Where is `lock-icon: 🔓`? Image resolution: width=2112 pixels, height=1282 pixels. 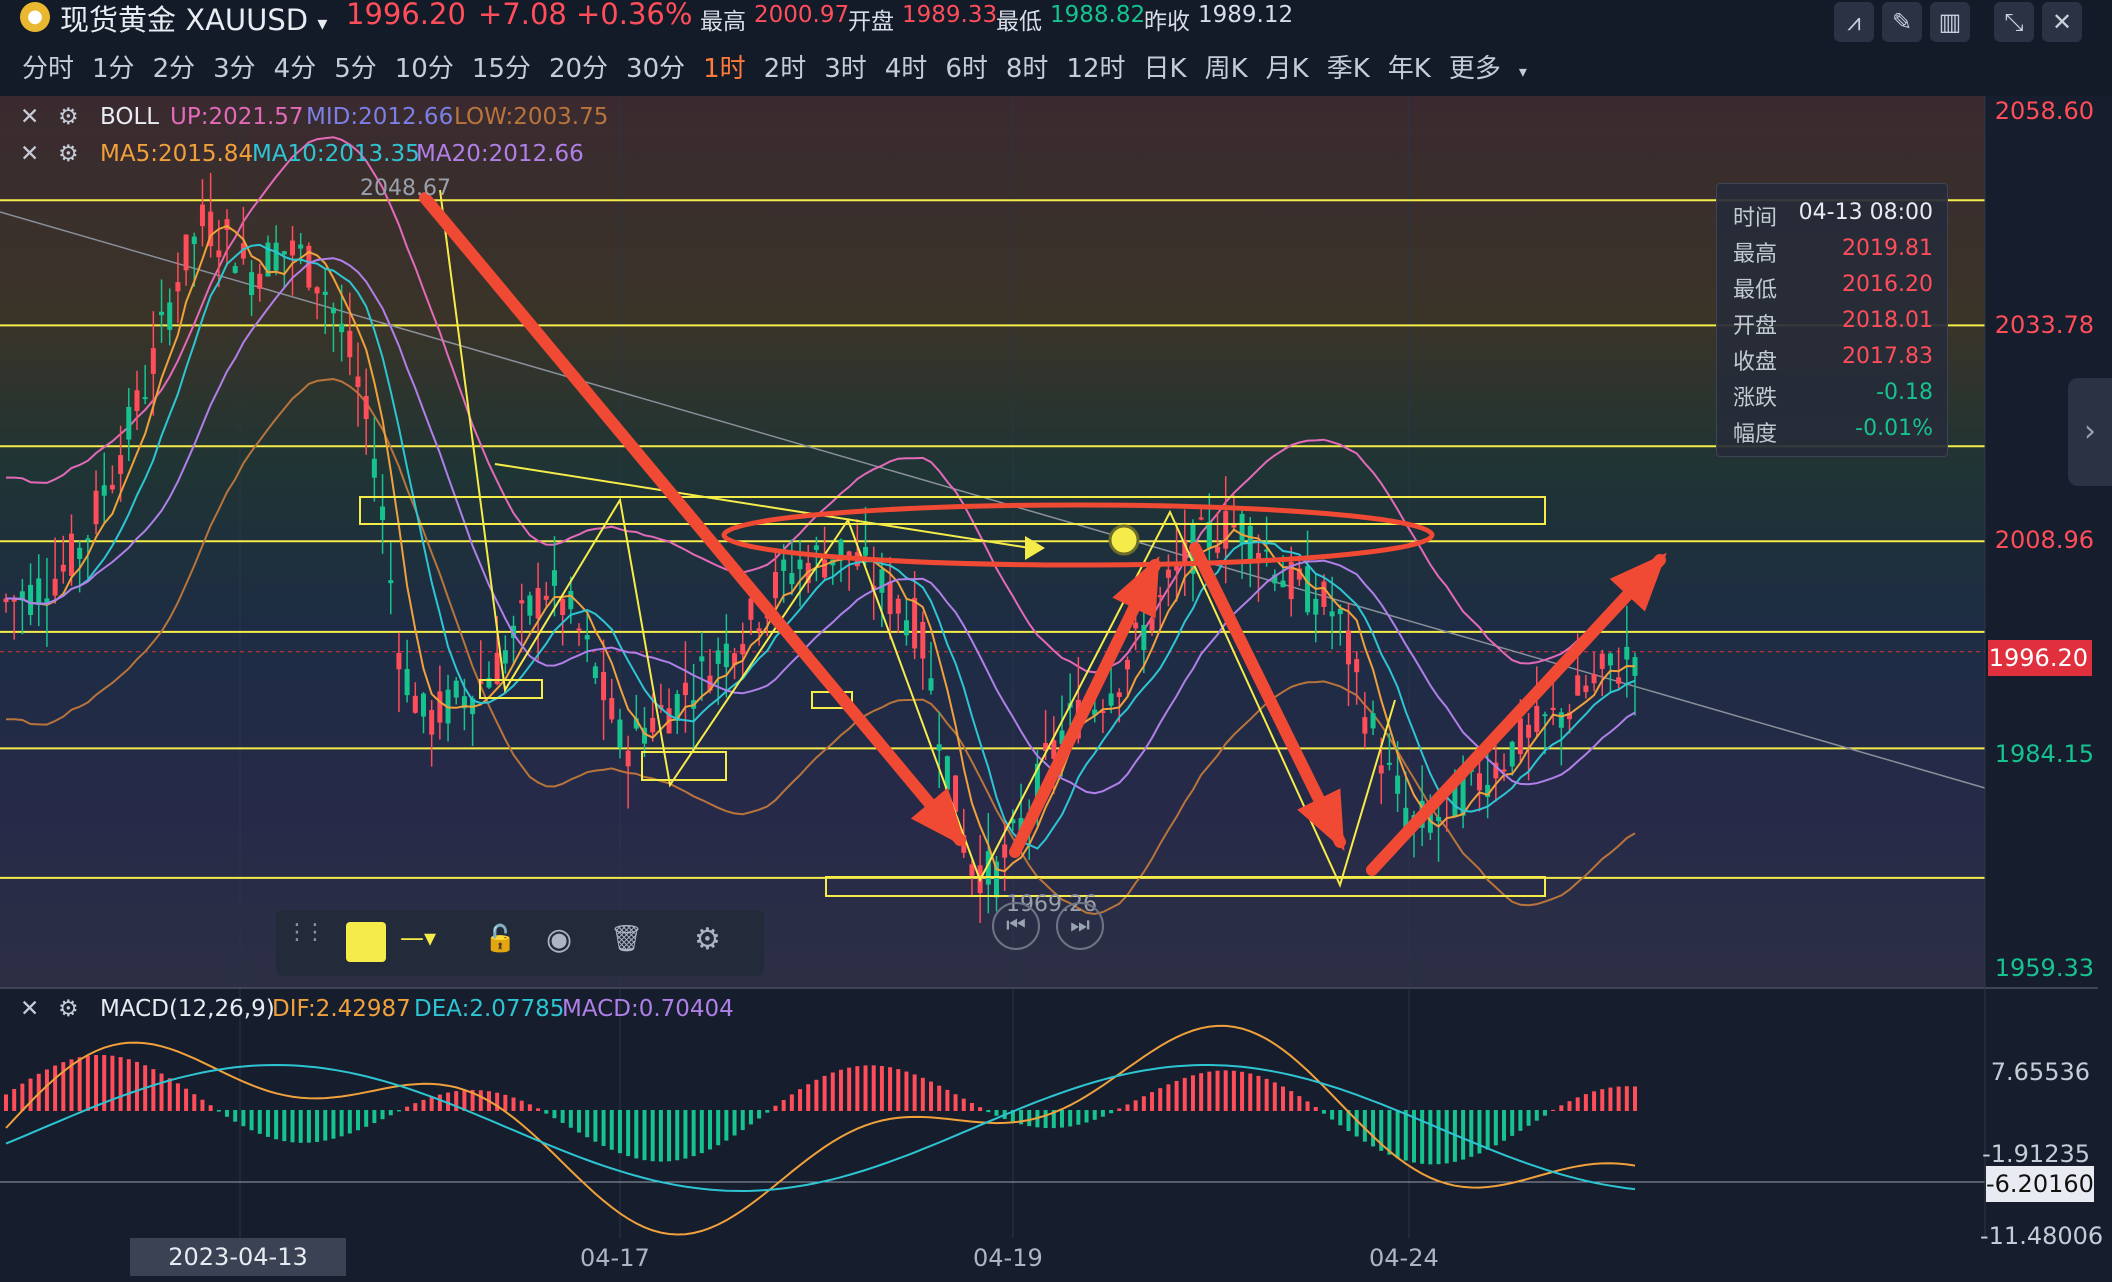 lock-icon: 🔓 is located at coordinates (500, 939).